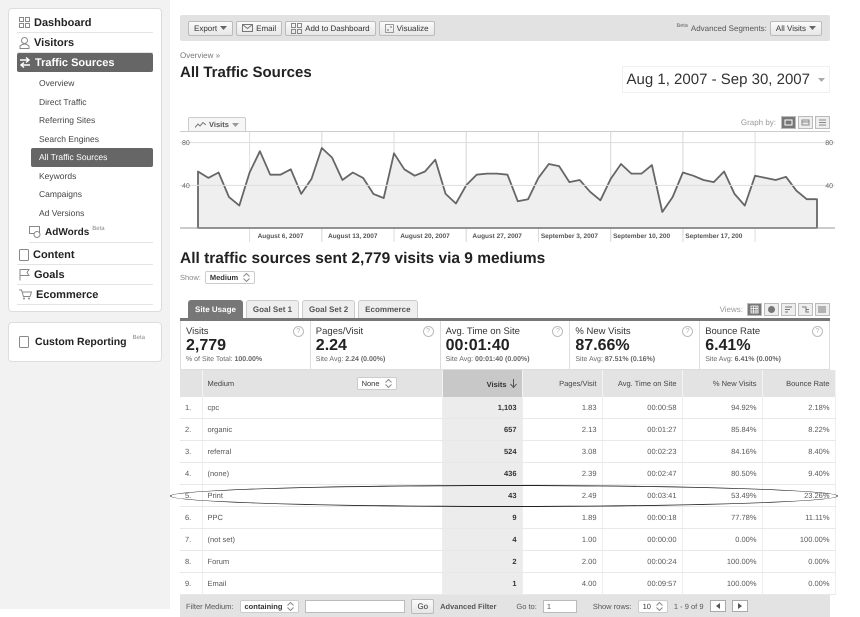 The image size is (860, 617). What do you see at coordinates (85, 255) in the screenshot?
I see `nav-item: Content` at bounding box center [85, 255].